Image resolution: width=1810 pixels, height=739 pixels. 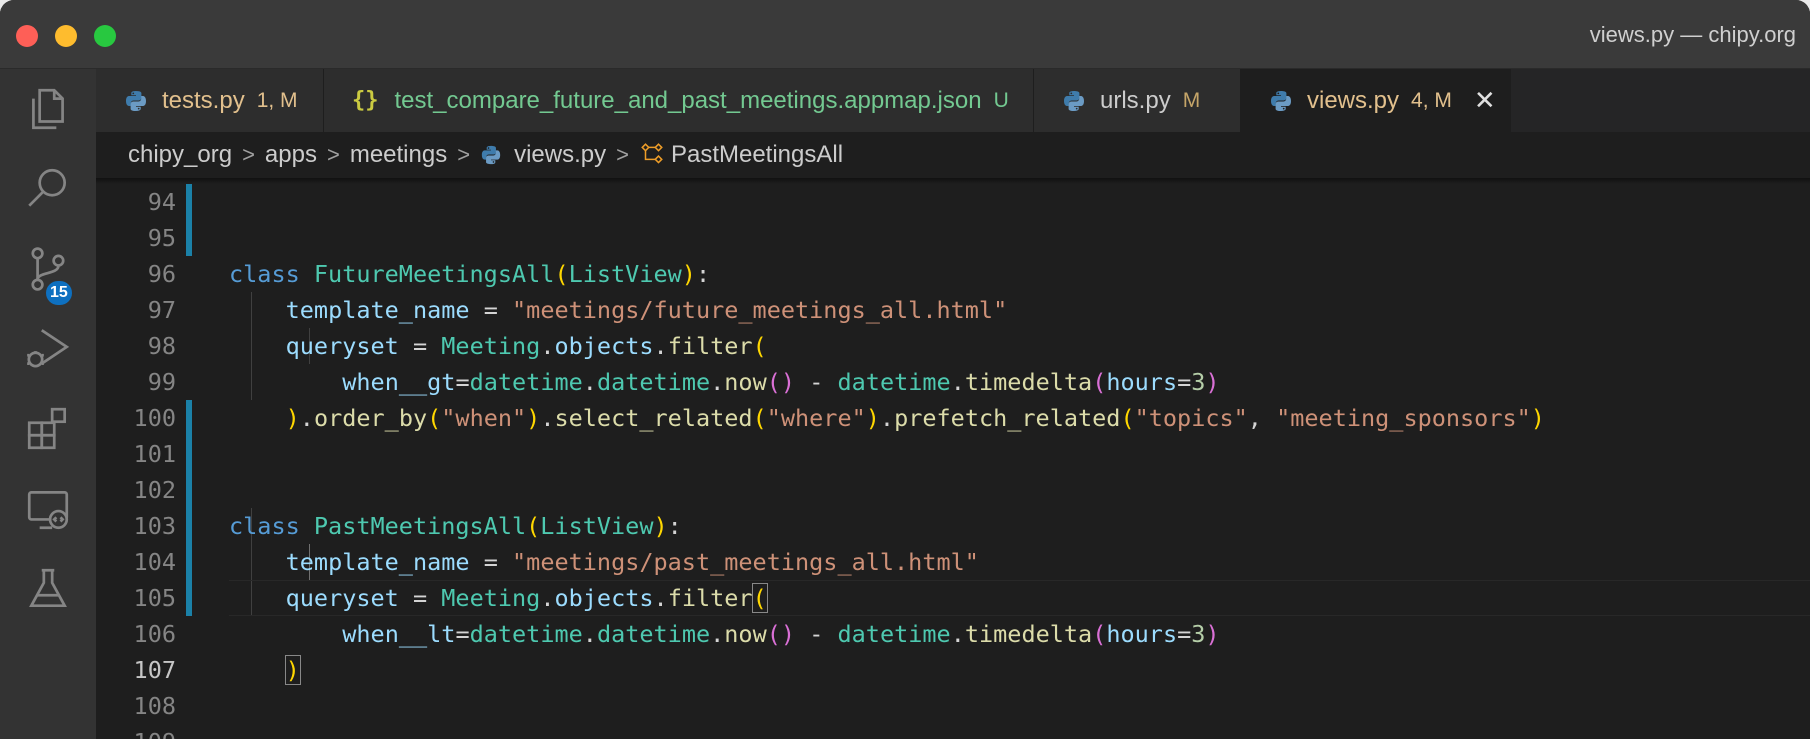 I want to click on code-line: 109, so click(x=953, y=731).